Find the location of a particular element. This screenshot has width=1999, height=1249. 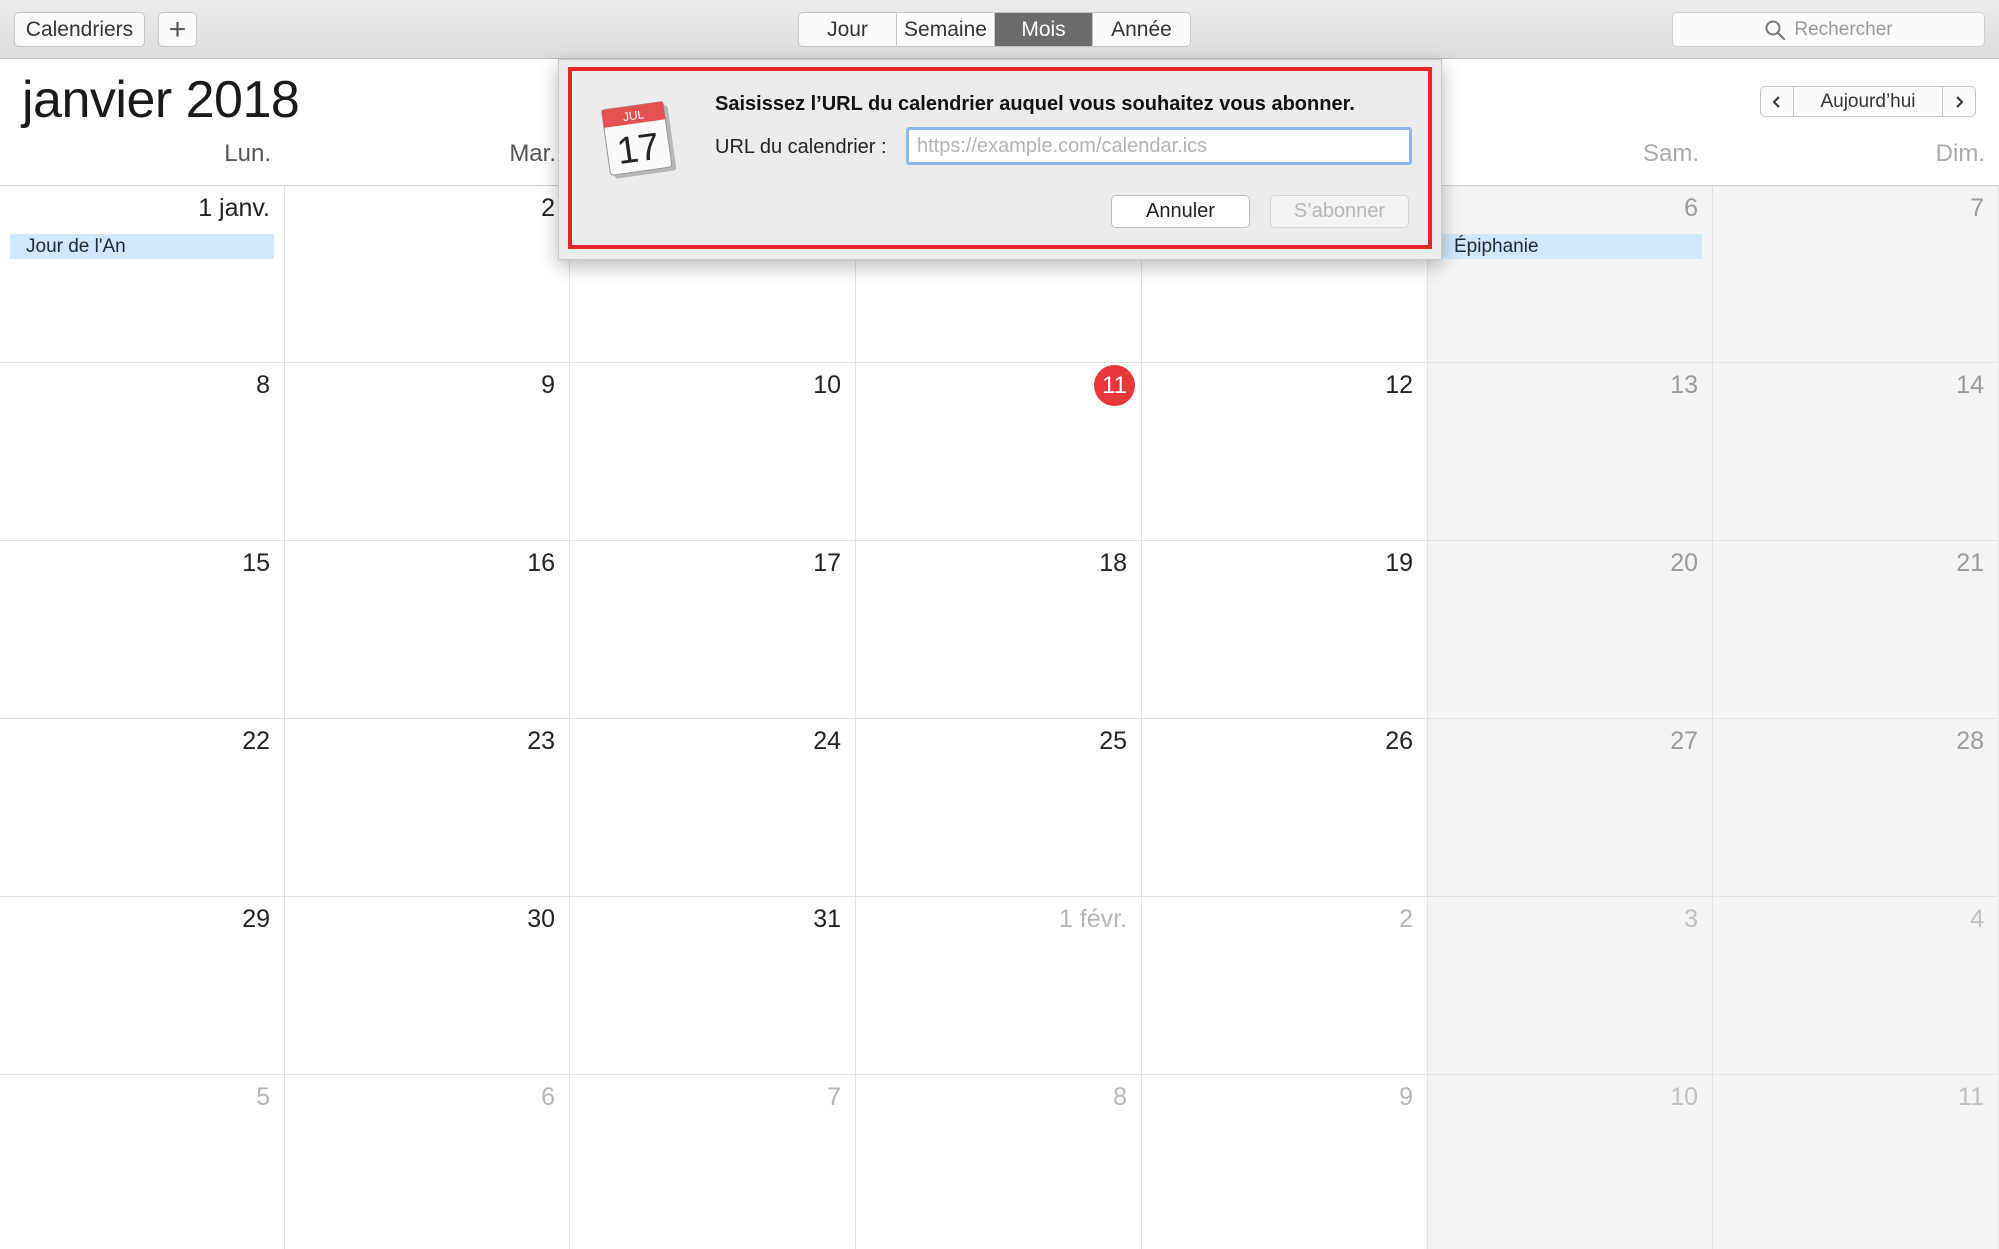

day-cell: 1 févr. is located at coordinates (999, 986).